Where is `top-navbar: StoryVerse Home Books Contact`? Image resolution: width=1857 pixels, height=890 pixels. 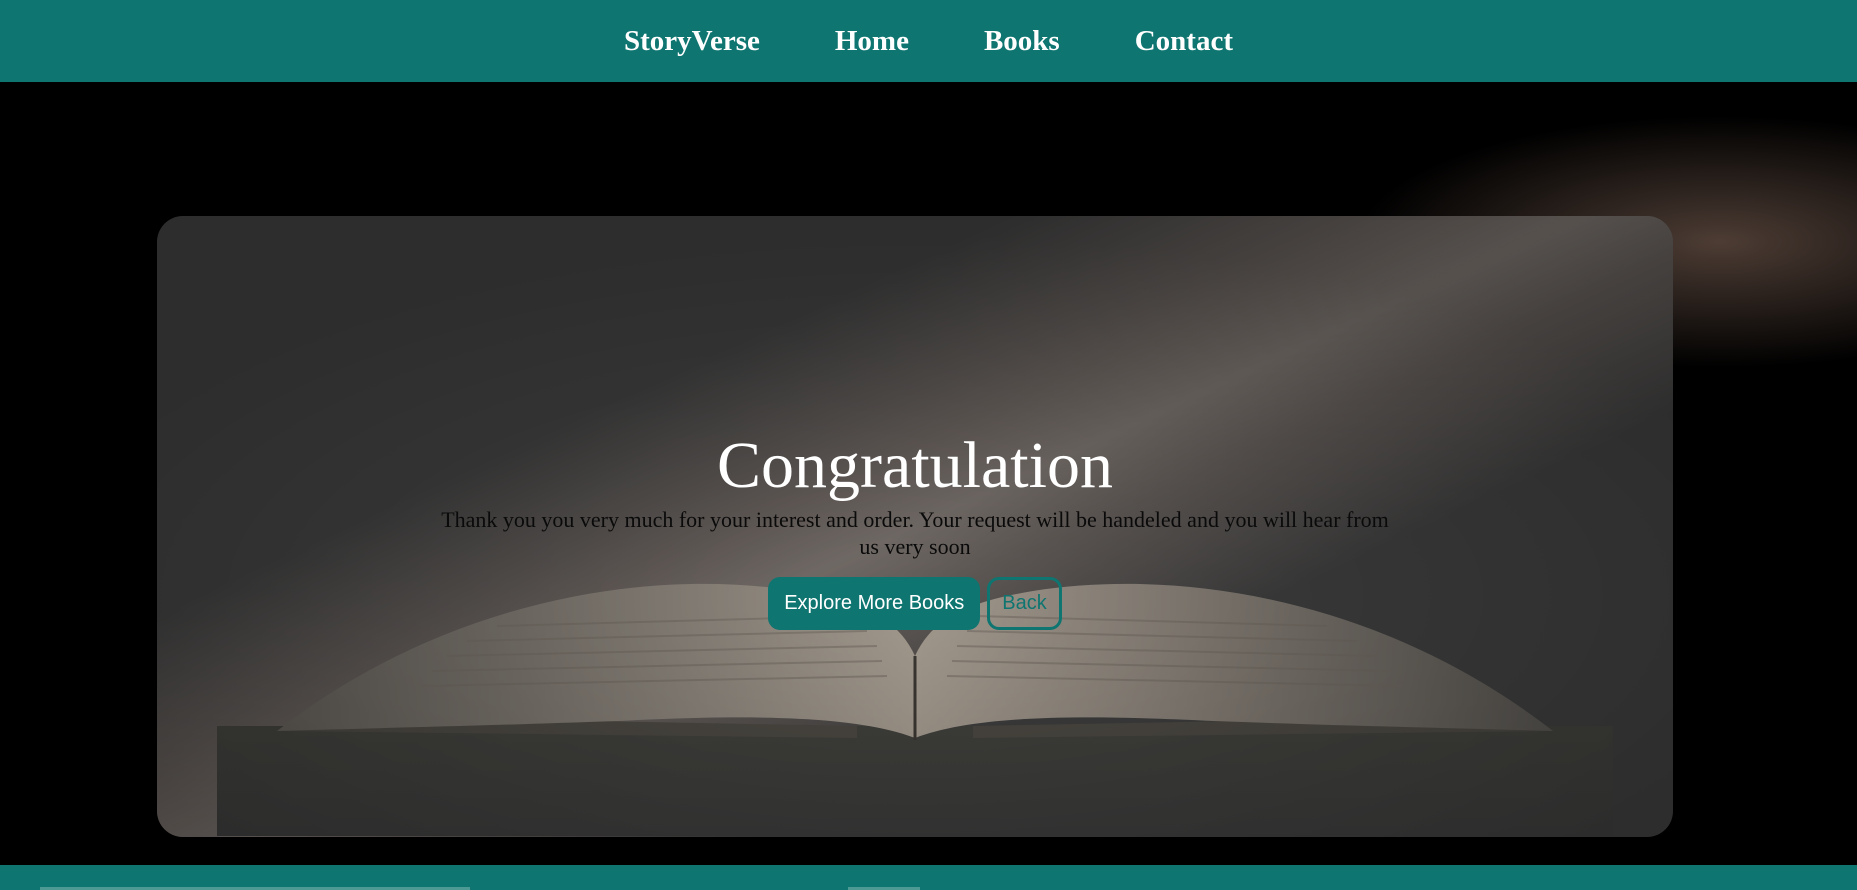
top-navbar: StoryVerse Home Books Contact is located at coordinates (928, 41).